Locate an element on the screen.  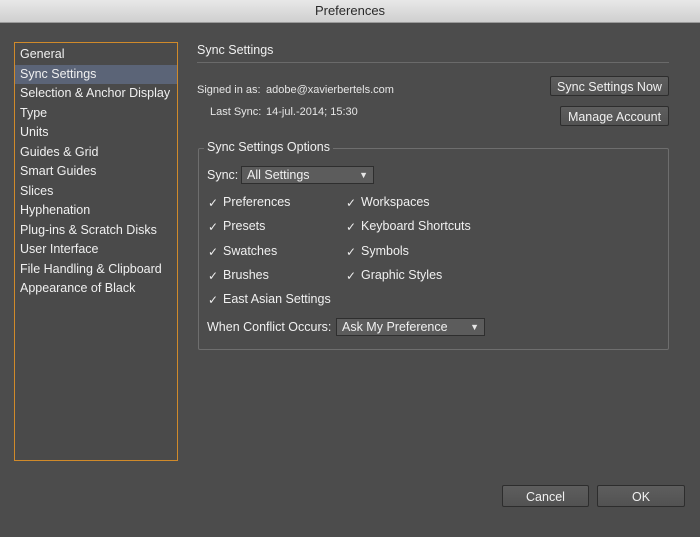
signed-in-value: adobe@xavierbertels.com is located at coordinates (330, 90).